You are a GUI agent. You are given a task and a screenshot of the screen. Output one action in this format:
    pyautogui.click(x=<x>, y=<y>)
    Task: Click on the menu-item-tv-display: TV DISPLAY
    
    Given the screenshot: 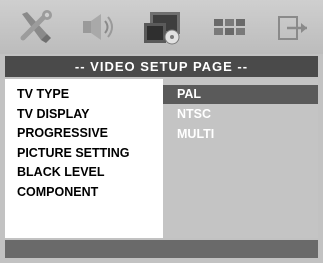 What is the action you would take?
    pyautogui.click(x=92, y=115)
    